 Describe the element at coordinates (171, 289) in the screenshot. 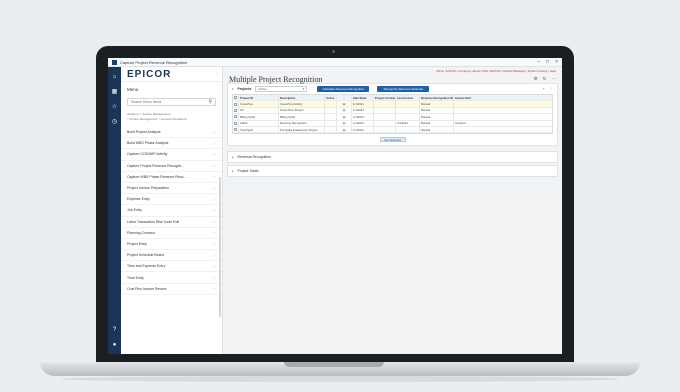

I see `menu-item: Cost Plus Invoice Review ☆` at that location.